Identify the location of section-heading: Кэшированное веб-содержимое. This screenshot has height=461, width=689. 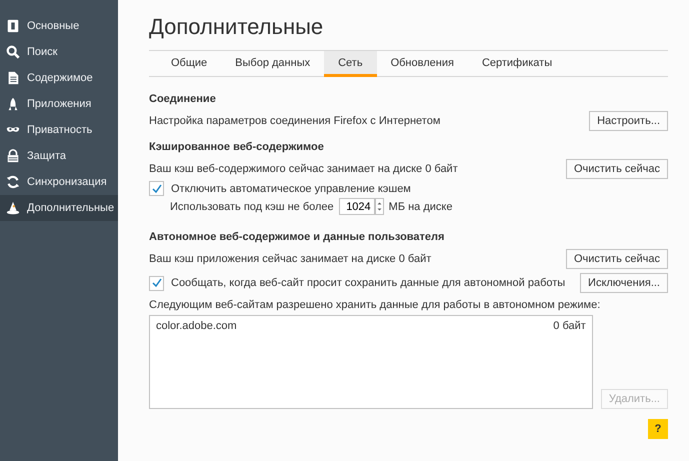
(237, 147).